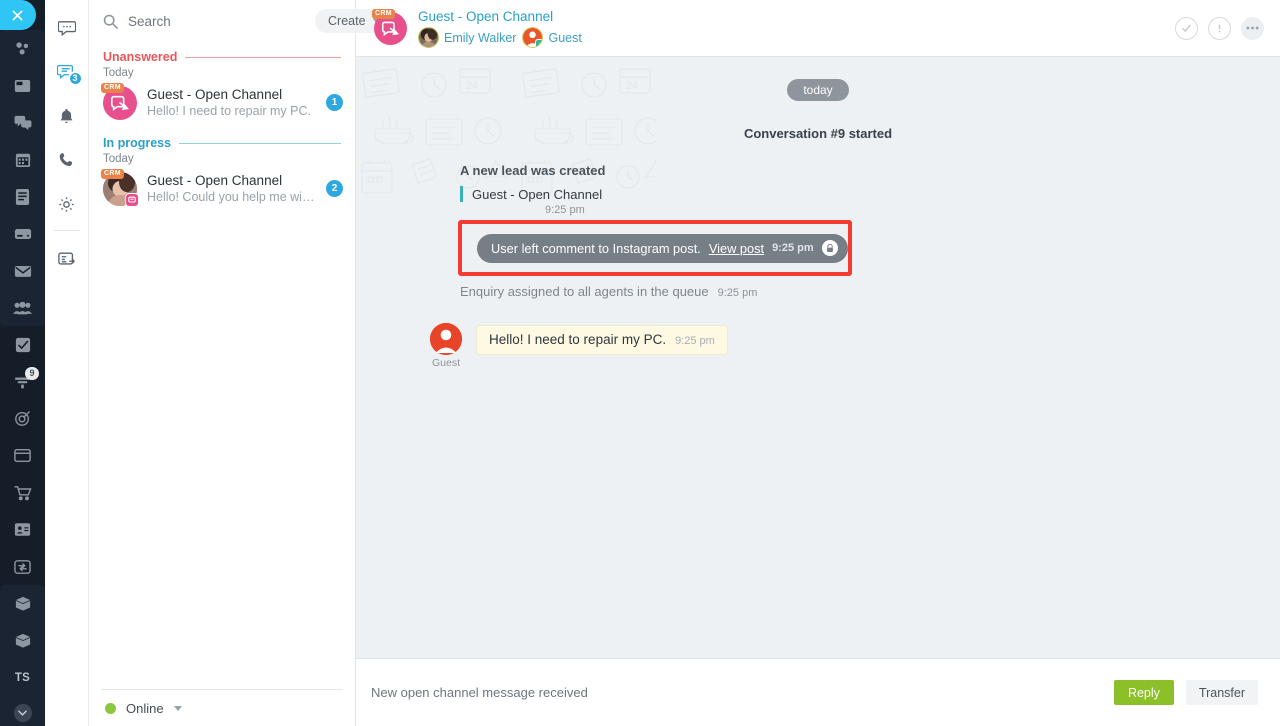  I want to click on conversation-started-prefix: Conversation #, so click(790, 133).